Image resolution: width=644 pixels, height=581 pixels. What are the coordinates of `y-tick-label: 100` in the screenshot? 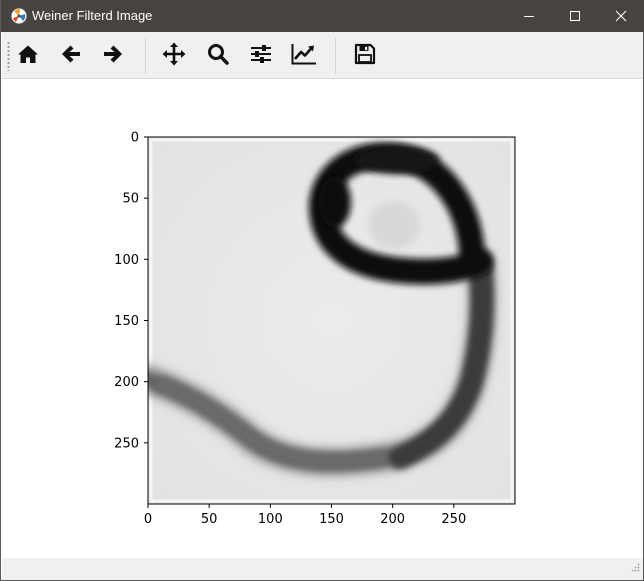 It's located at (126, 260).